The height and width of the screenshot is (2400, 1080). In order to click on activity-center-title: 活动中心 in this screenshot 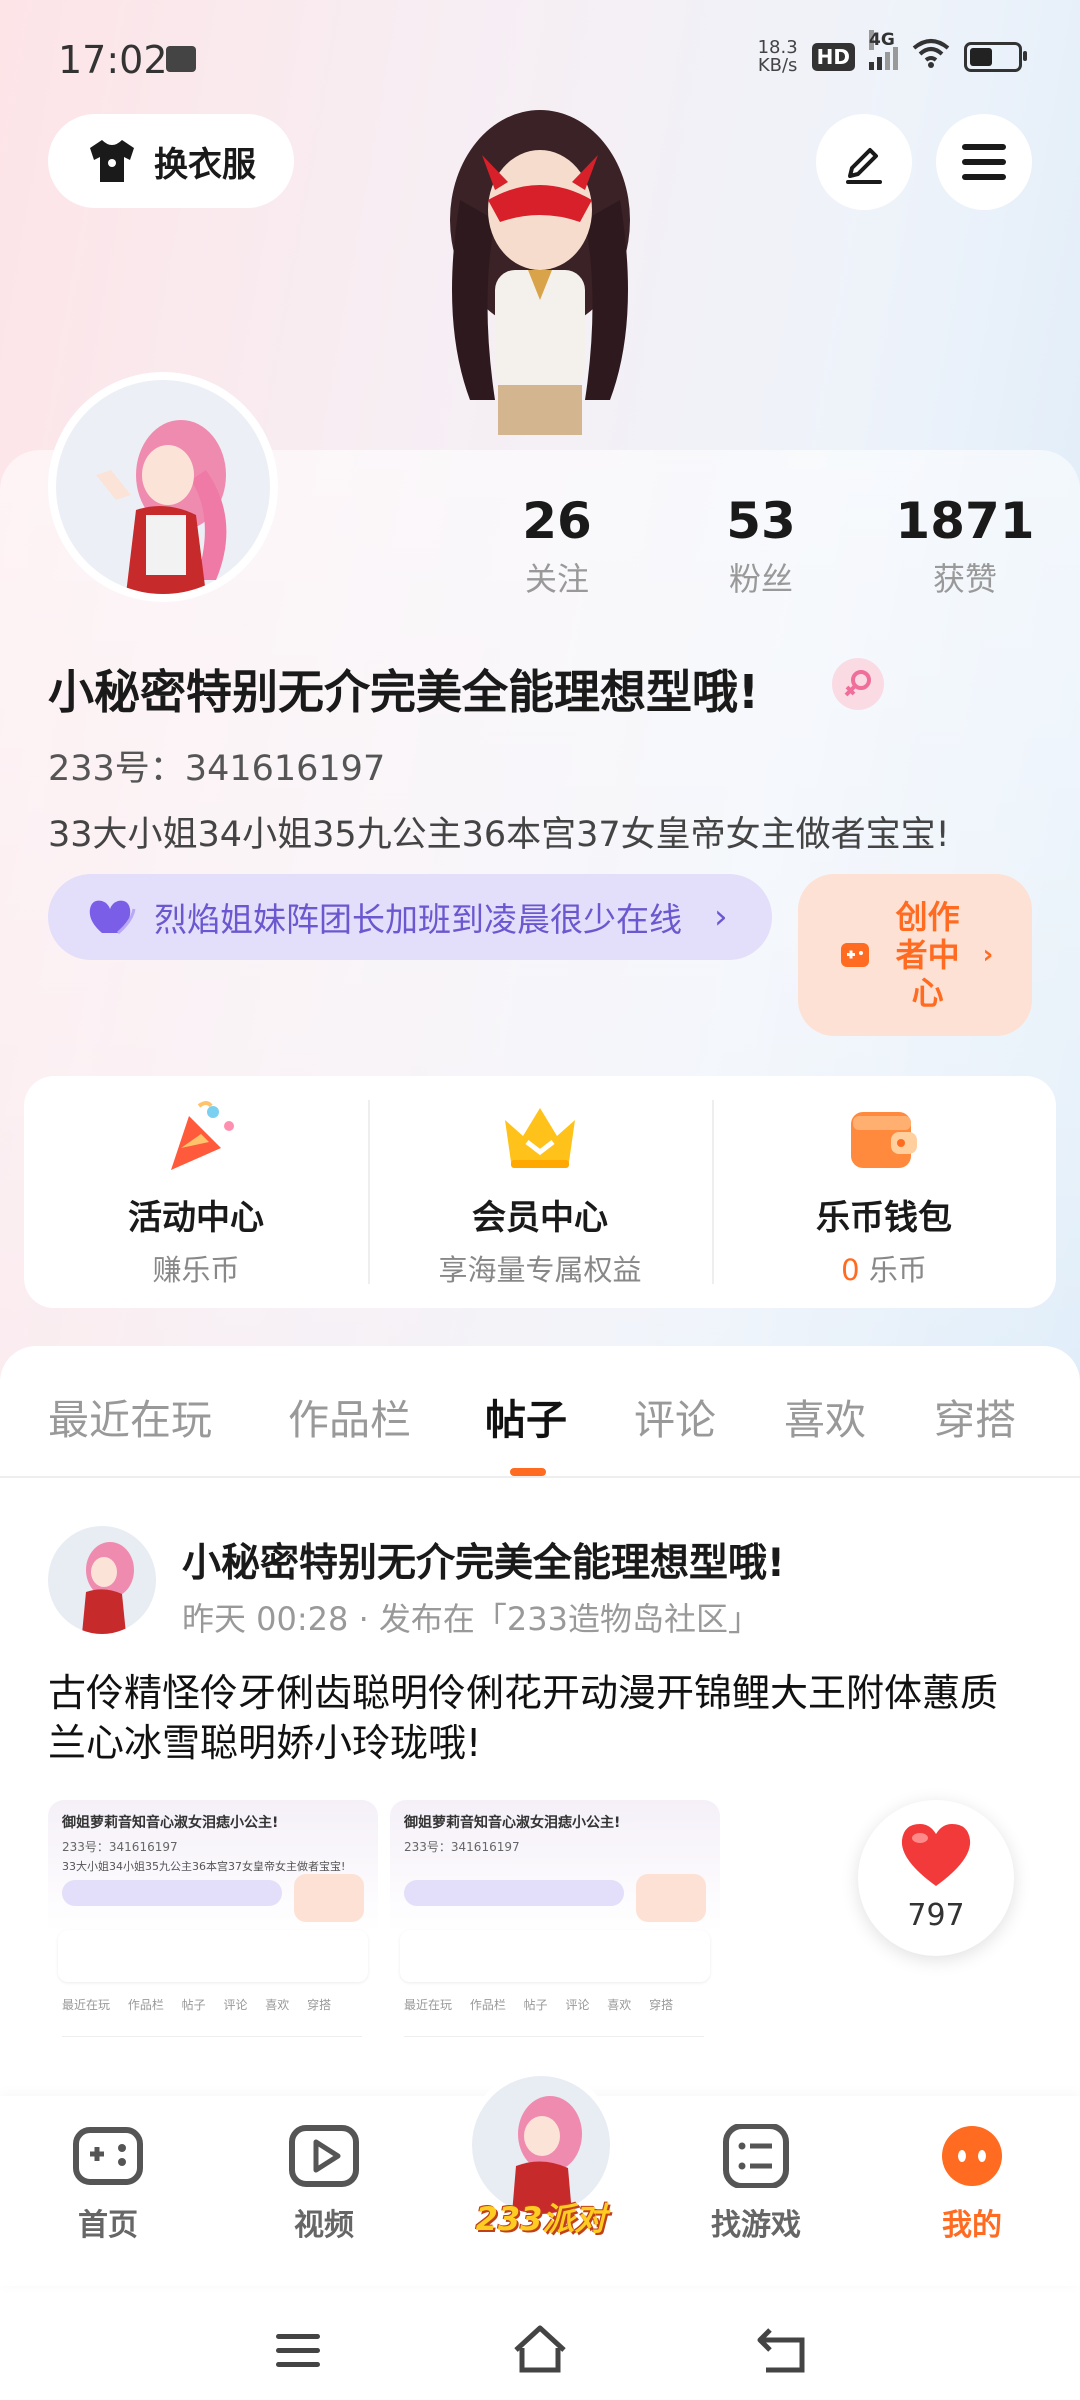, I will do `click(196, 1218)`.